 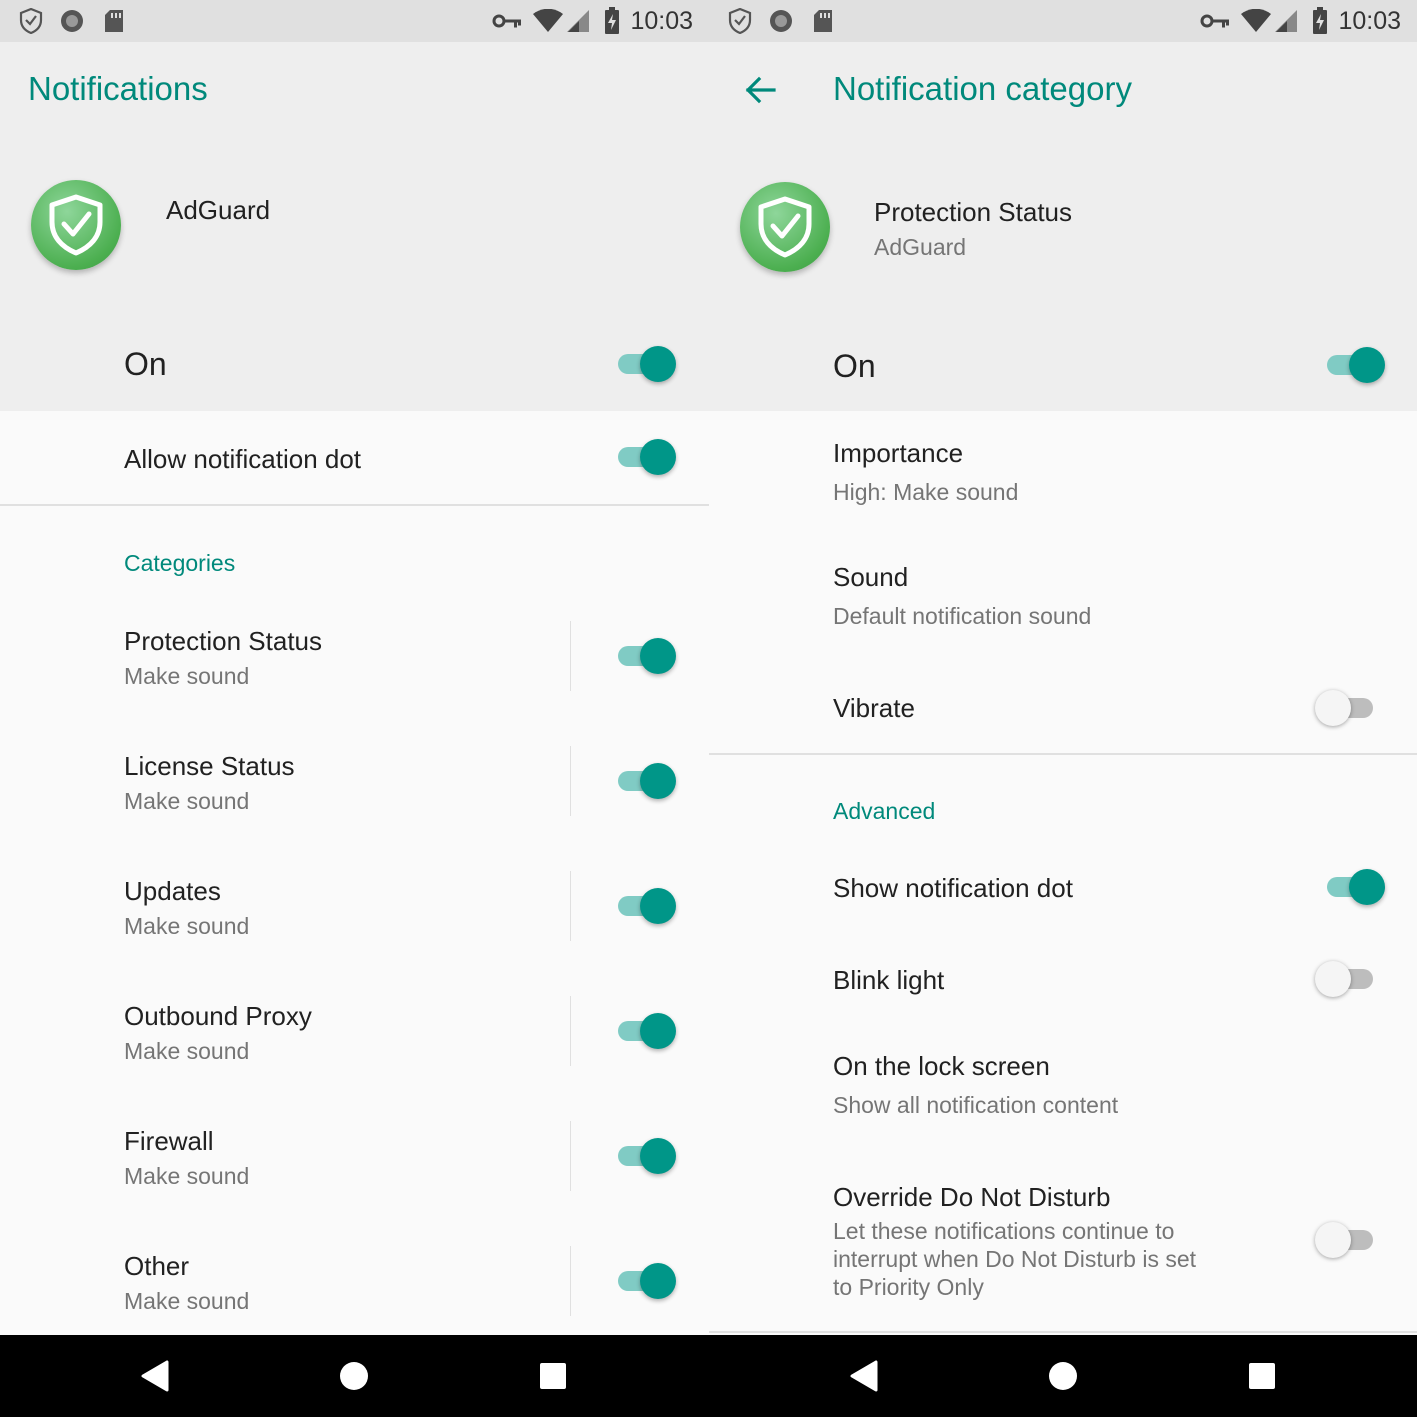 I want to click on vibrate-label: Vibrate, so click(x=874, y=708).